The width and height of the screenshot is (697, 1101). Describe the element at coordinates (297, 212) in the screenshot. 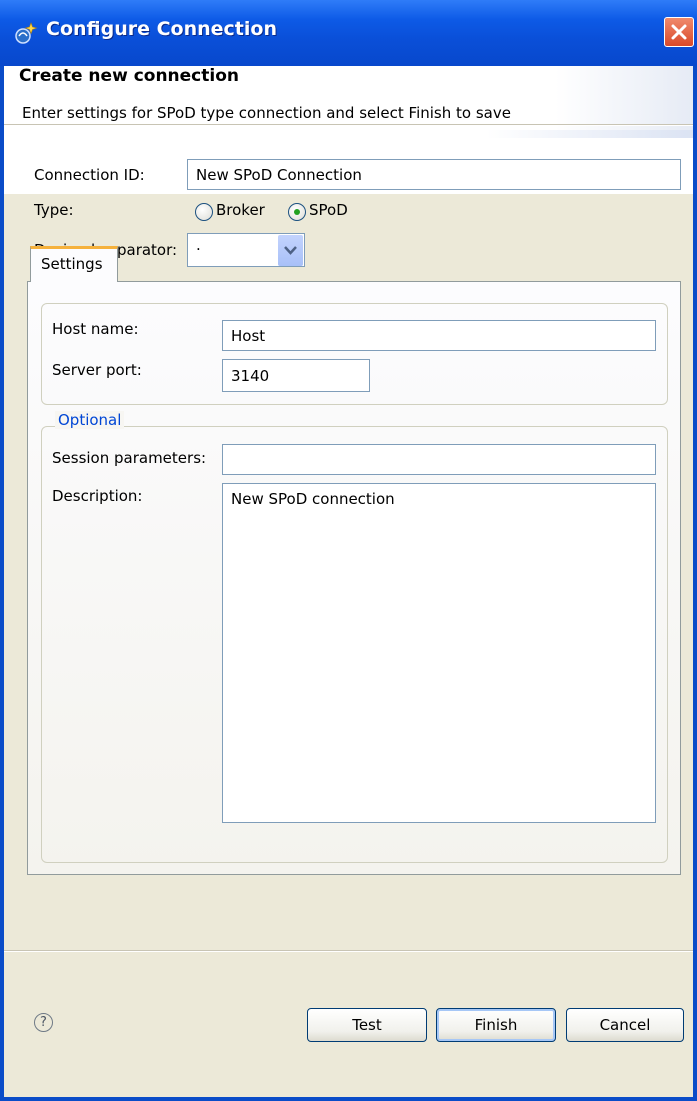

I see `radio-spod` at that location.